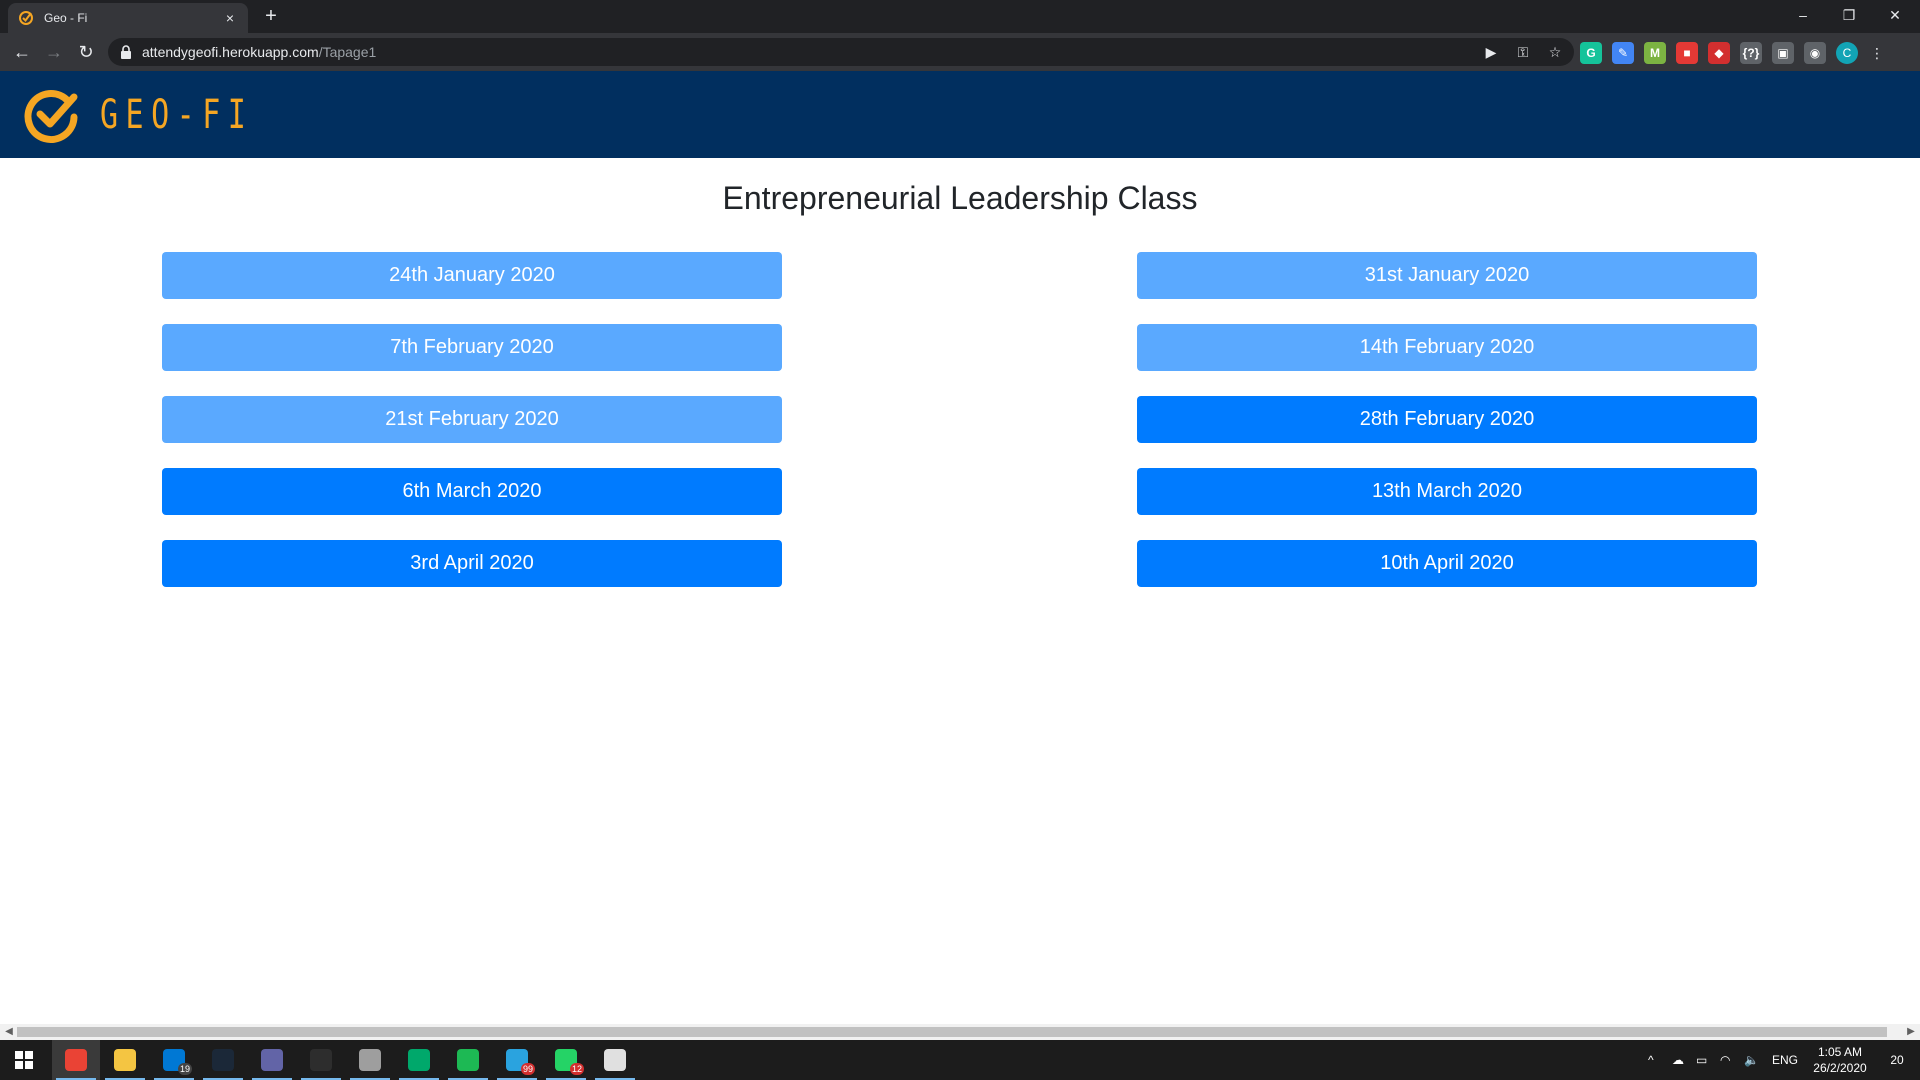 The height and width of the screenshot is (1080, 1920). Describe the element at coordinates (1785, 1060) in the screenshot. I see `language-indicator: ENG` at that location.